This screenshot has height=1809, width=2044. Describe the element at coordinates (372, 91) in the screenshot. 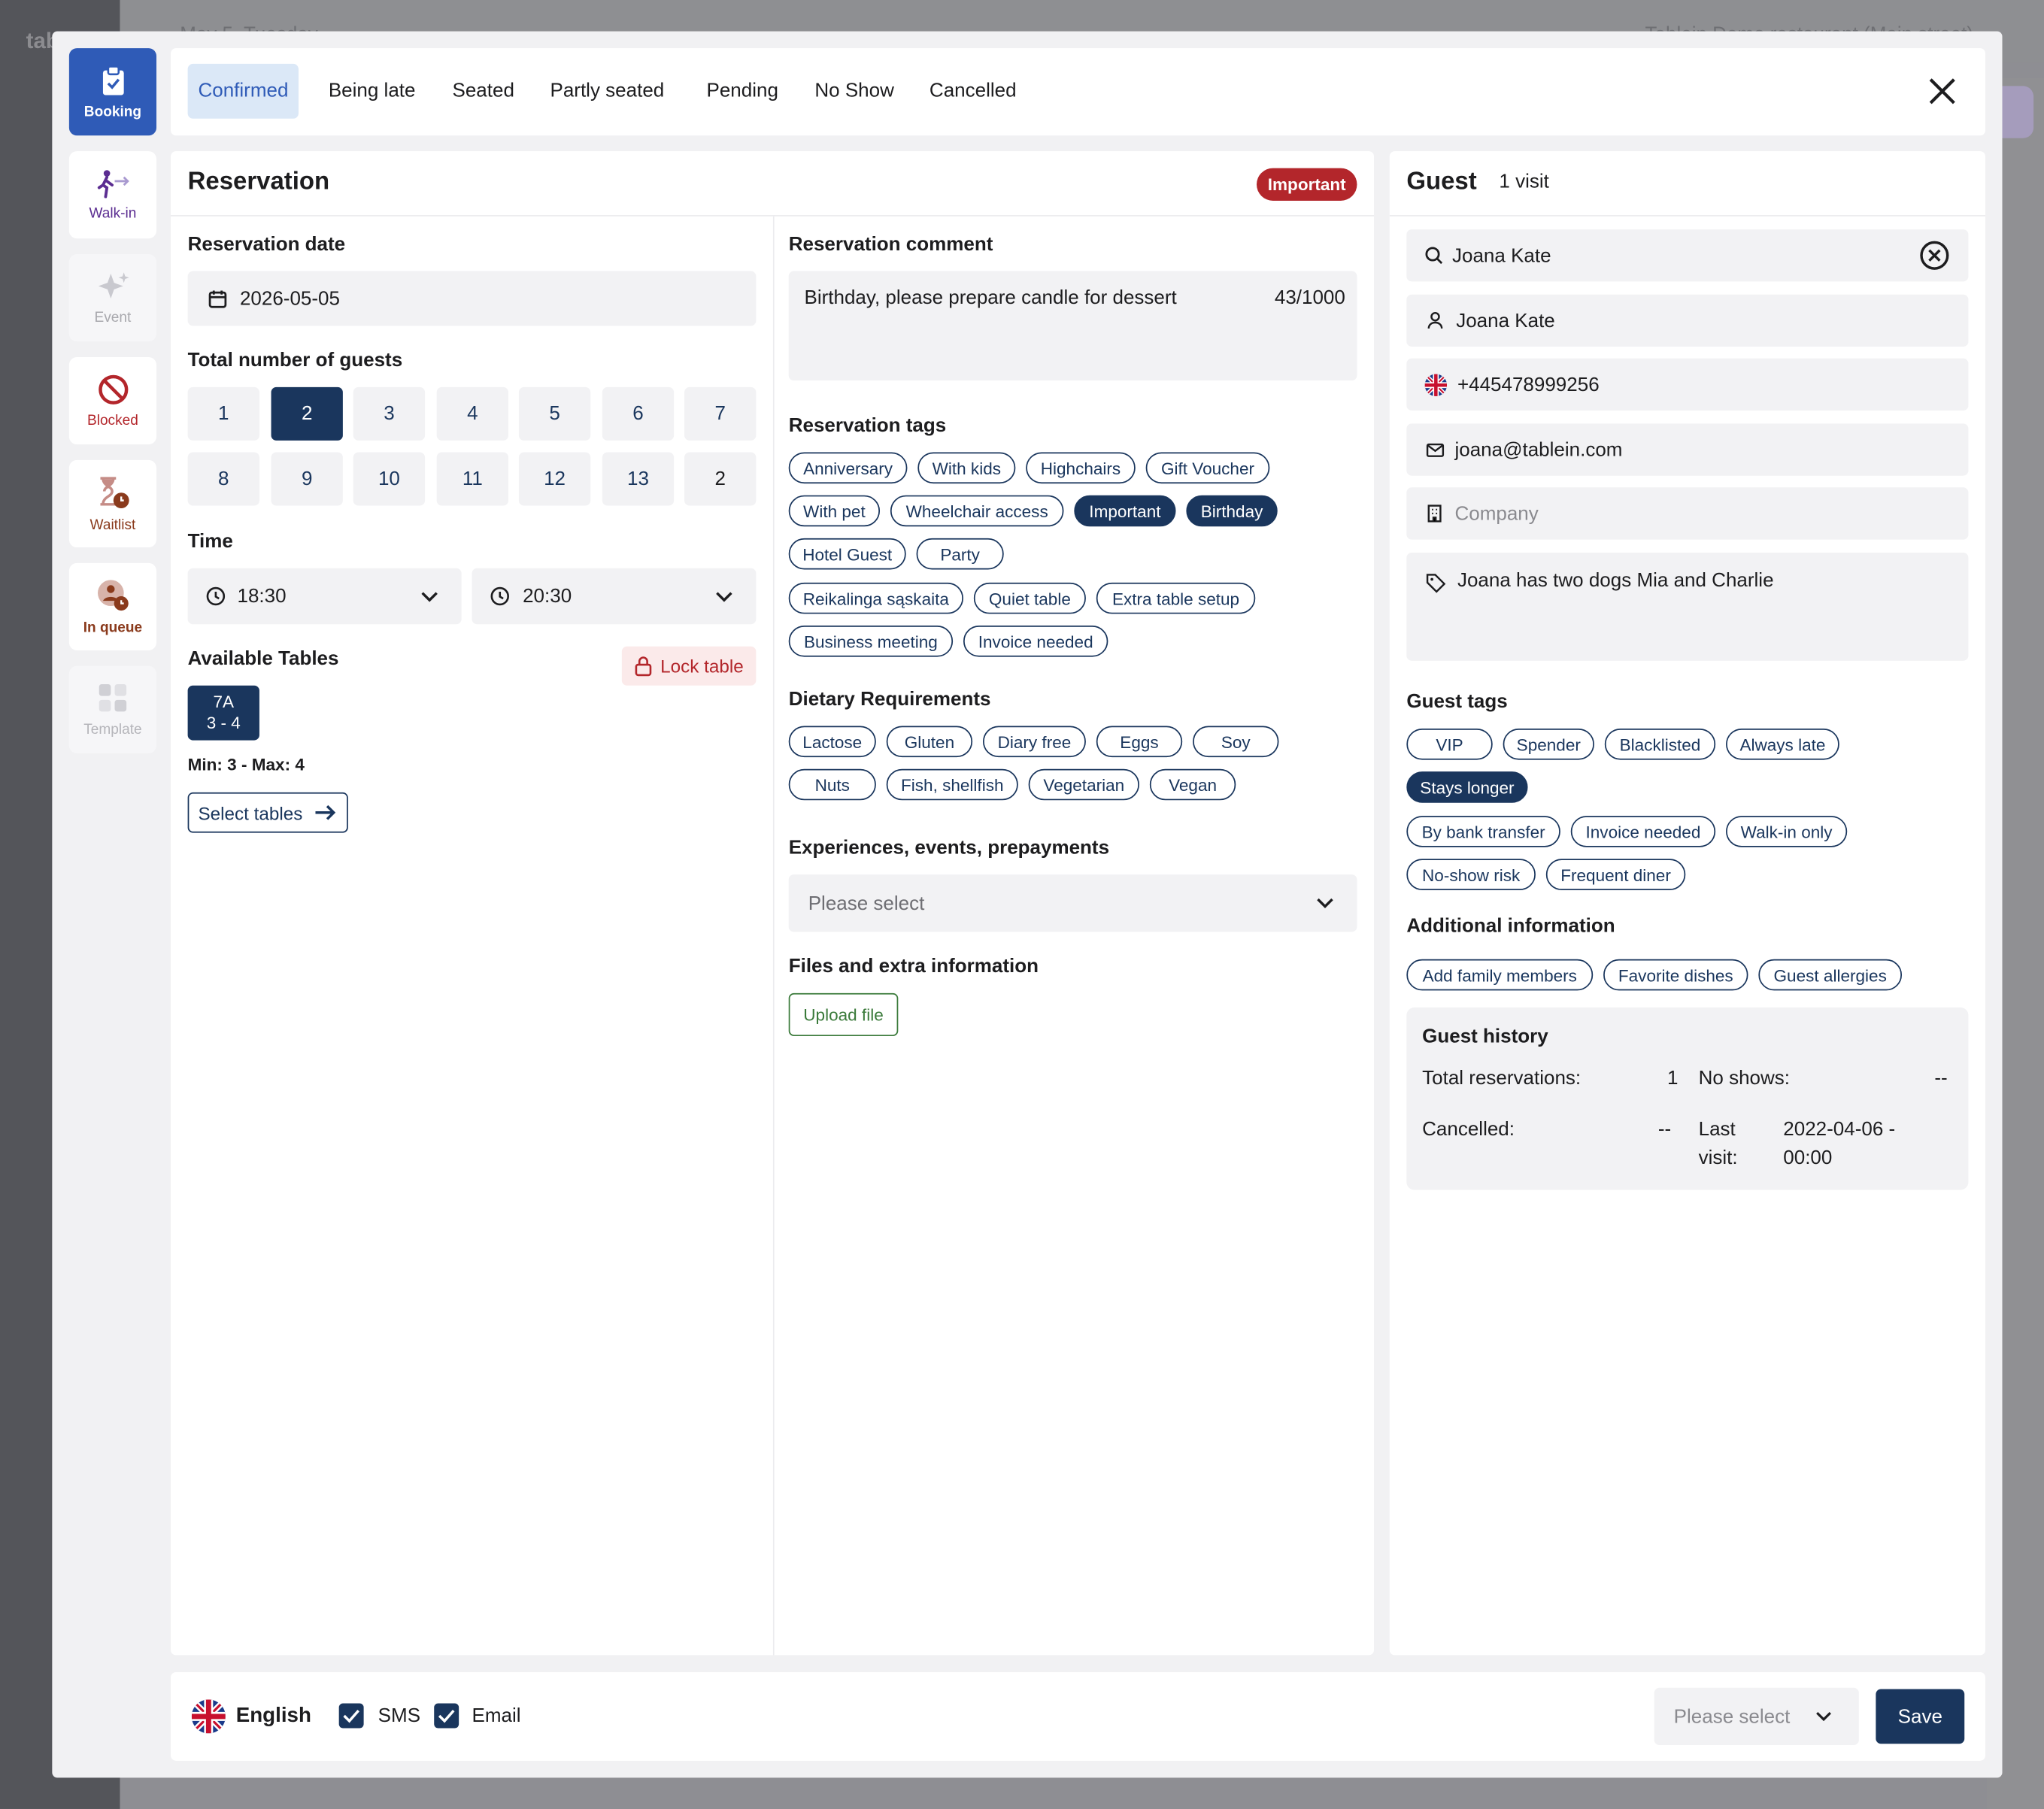

I see `tab-being-late: Being late` at that location.